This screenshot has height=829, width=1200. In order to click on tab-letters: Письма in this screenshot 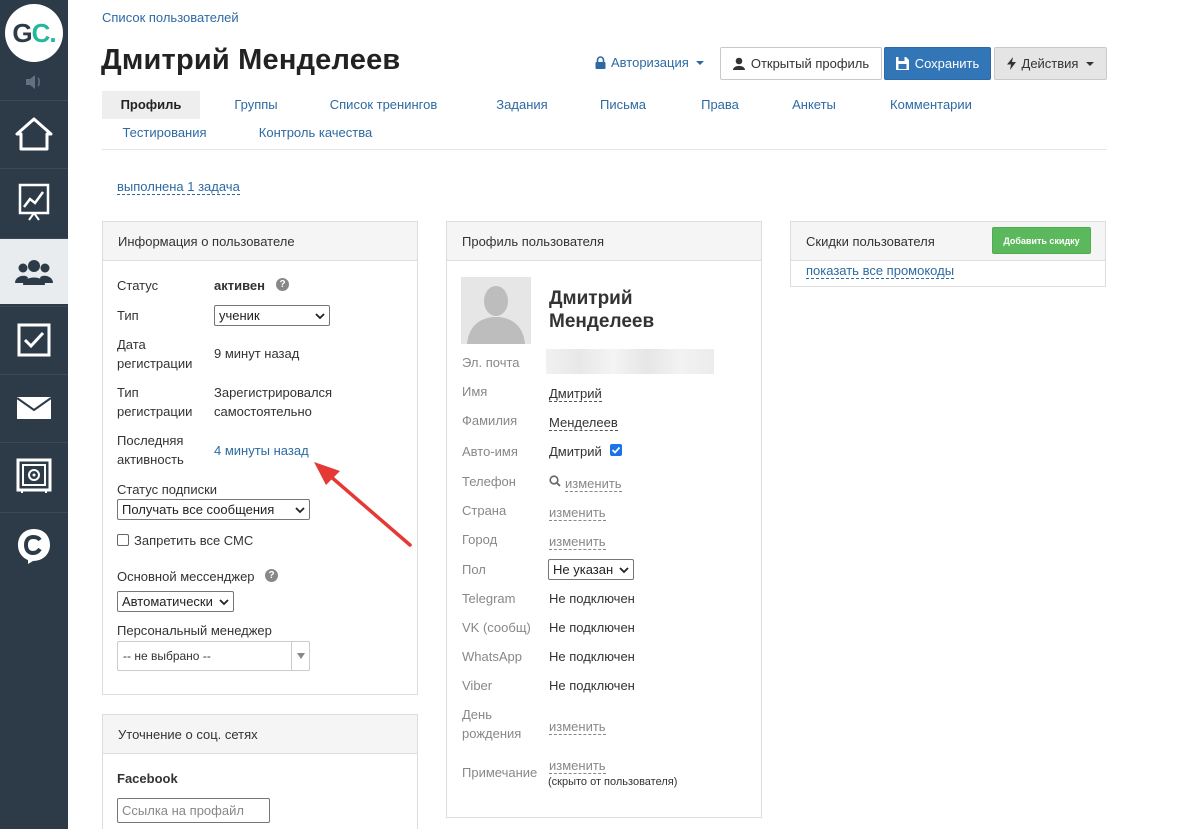, I will do `click(623, 105)`.